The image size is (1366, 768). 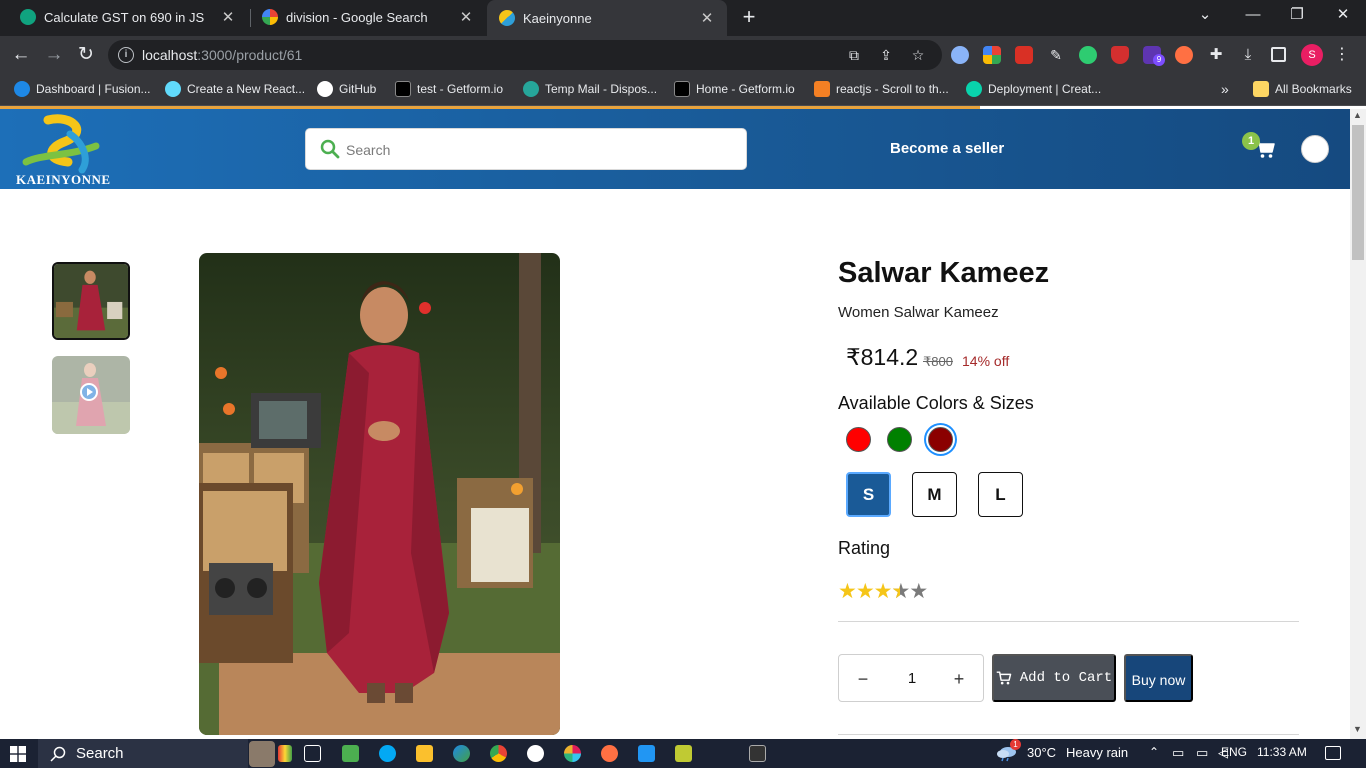 I want to click on new-tab-button: +, so click(x=749, y=17).